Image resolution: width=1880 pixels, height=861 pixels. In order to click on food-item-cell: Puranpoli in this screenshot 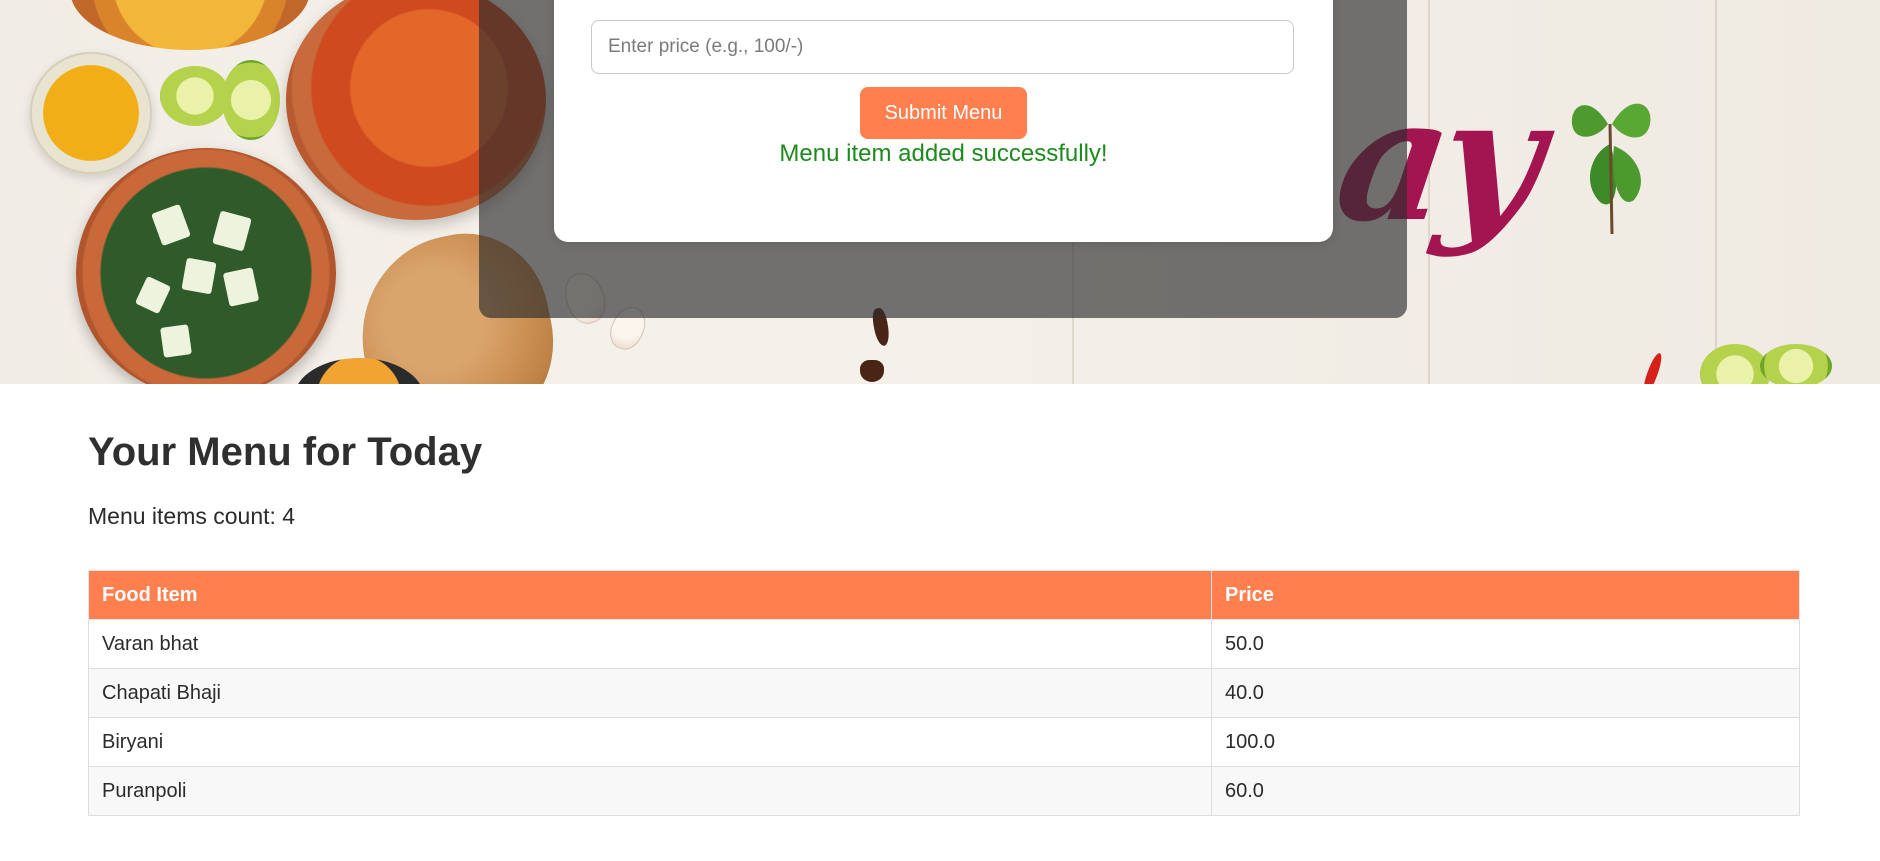, I will do `click(650, 791)`.